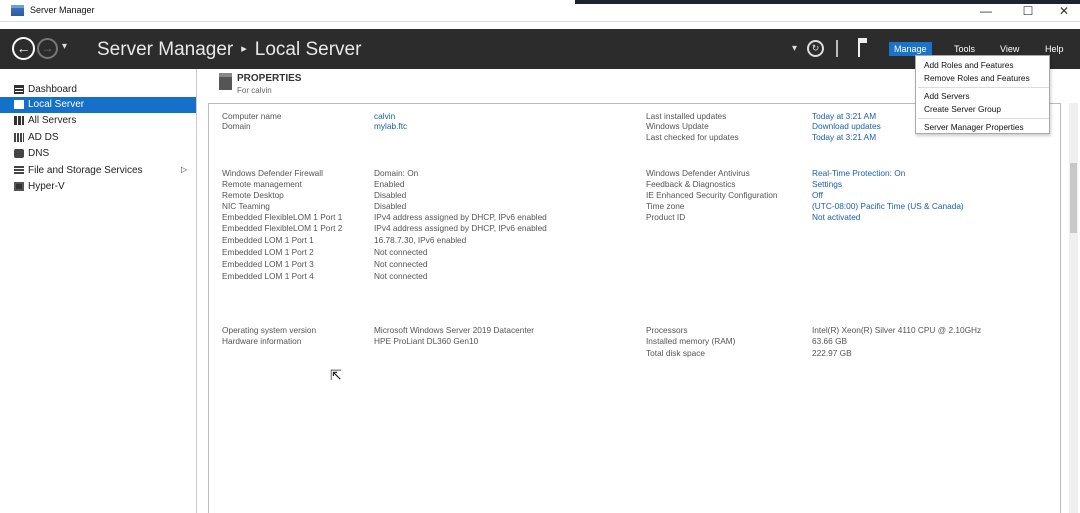 The image size is (1080, 513). Describe the element at coordinates (947, 96) in the screenshot. I see `menu-add-servers: Add Servers` at that location.